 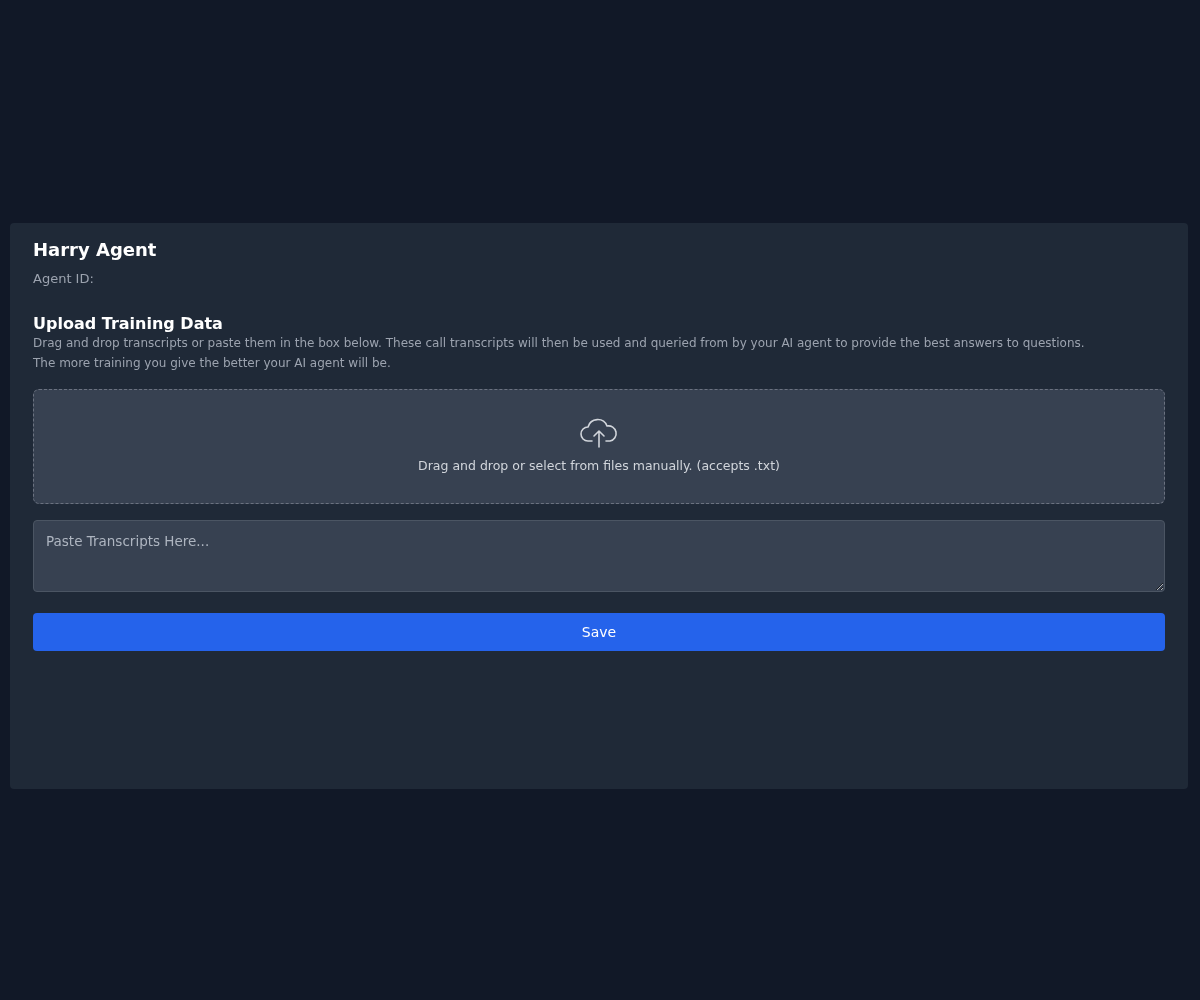 I want to click on section-title: Upload Training Data, so click(x=128, y=324).